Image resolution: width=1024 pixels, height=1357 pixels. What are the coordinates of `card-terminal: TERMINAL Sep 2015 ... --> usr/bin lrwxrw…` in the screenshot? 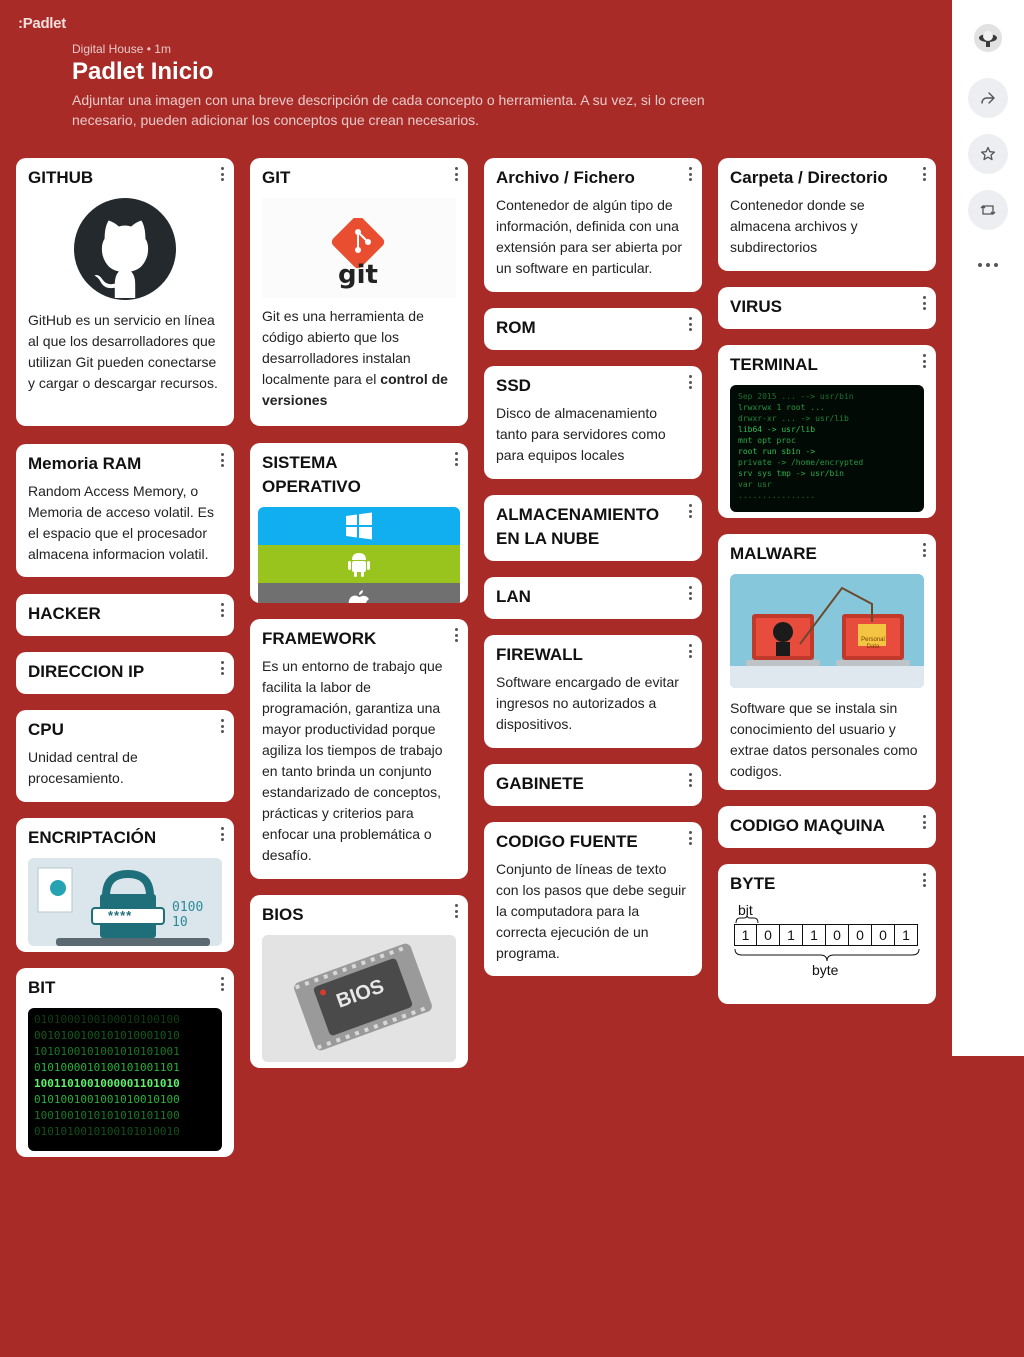 It's located at (827, 431).